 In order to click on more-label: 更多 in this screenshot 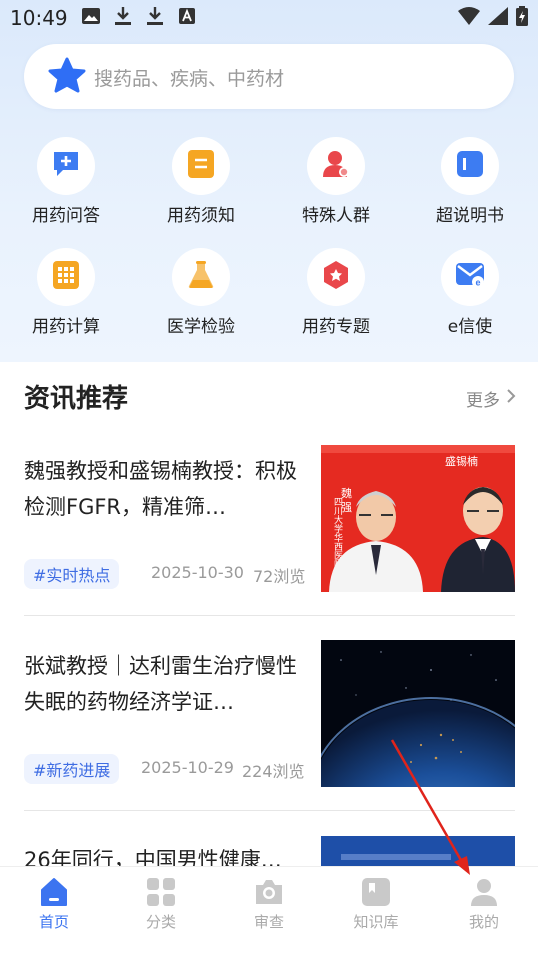, I will do `click(483, 401)`.